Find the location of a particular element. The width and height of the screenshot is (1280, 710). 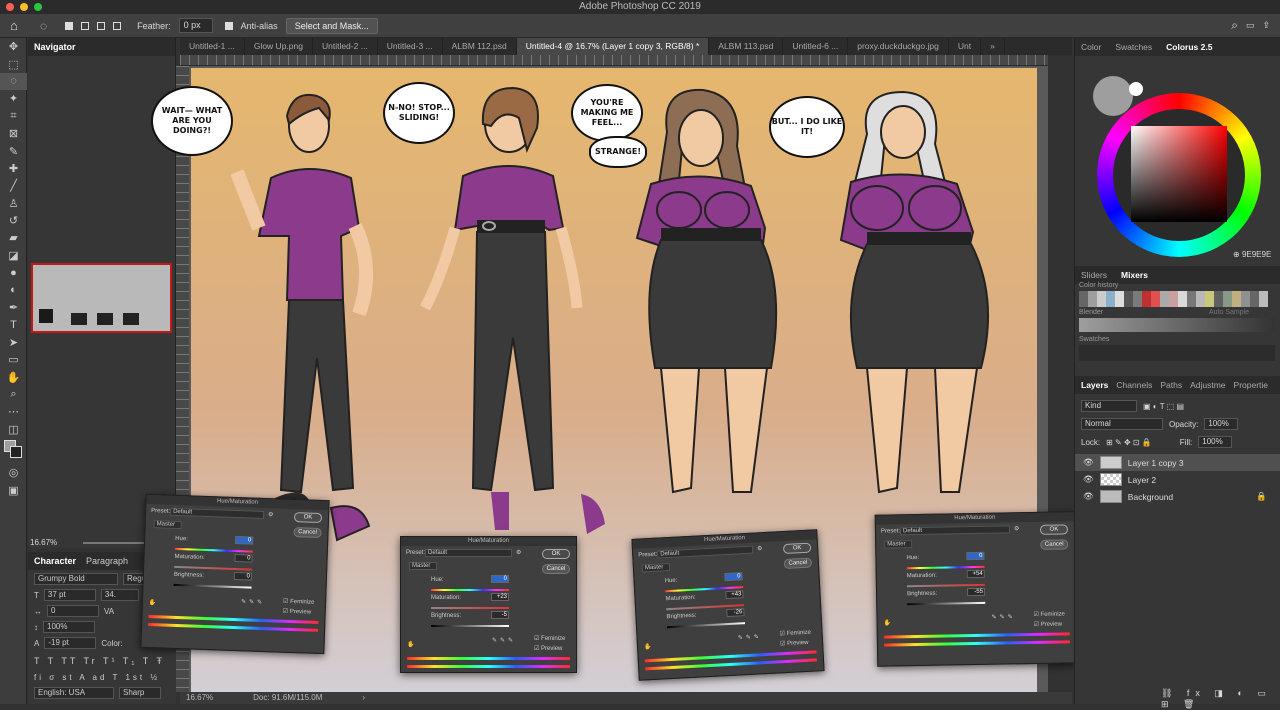

add-selection-icon is located at coordinates (85, 25).